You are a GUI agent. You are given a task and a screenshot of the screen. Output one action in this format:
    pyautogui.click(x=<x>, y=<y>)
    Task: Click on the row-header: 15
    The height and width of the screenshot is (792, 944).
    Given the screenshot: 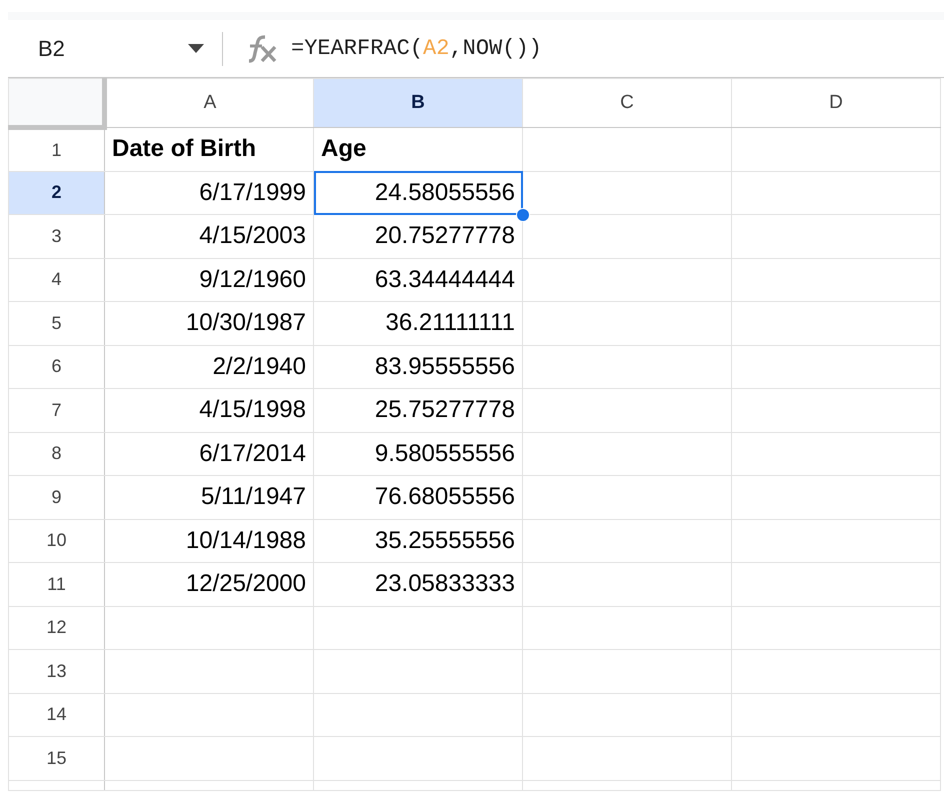 What is the action you would take?
    pyautogui.click(x=56, y=758)
    